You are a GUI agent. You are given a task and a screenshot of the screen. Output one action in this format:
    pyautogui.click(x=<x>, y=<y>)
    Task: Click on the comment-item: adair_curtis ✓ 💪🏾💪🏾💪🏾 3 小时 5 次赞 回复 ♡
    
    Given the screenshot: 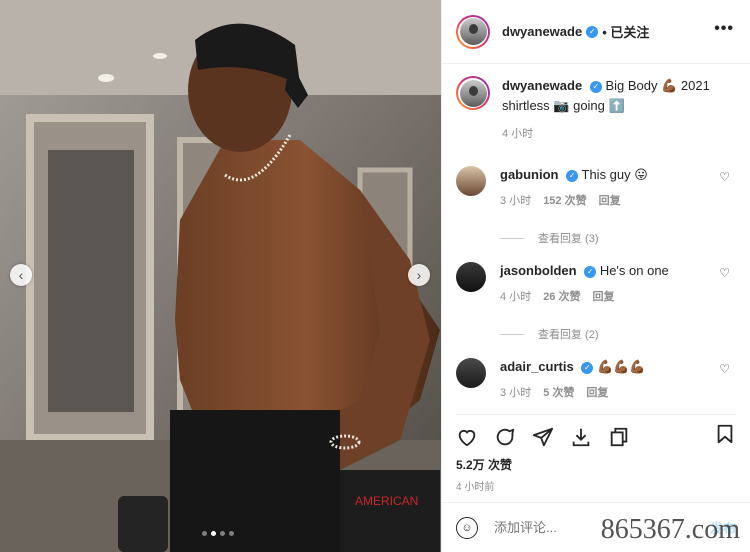 What is the action you would take?
    pyautogui.click(x=596, y=380)
    